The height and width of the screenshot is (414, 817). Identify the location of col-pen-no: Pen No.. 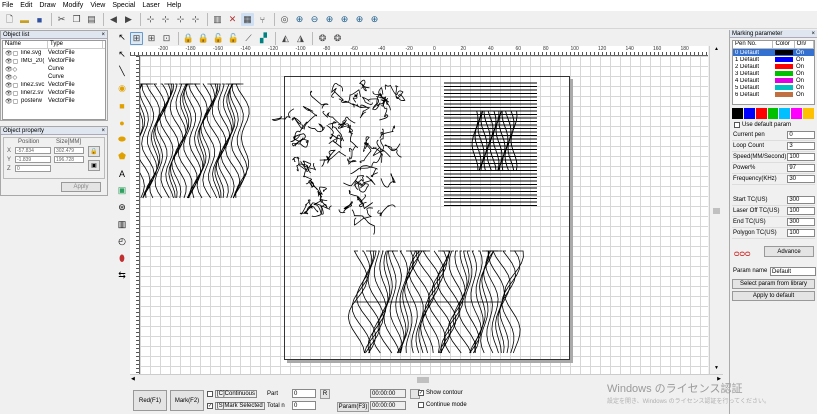
(753, 44).